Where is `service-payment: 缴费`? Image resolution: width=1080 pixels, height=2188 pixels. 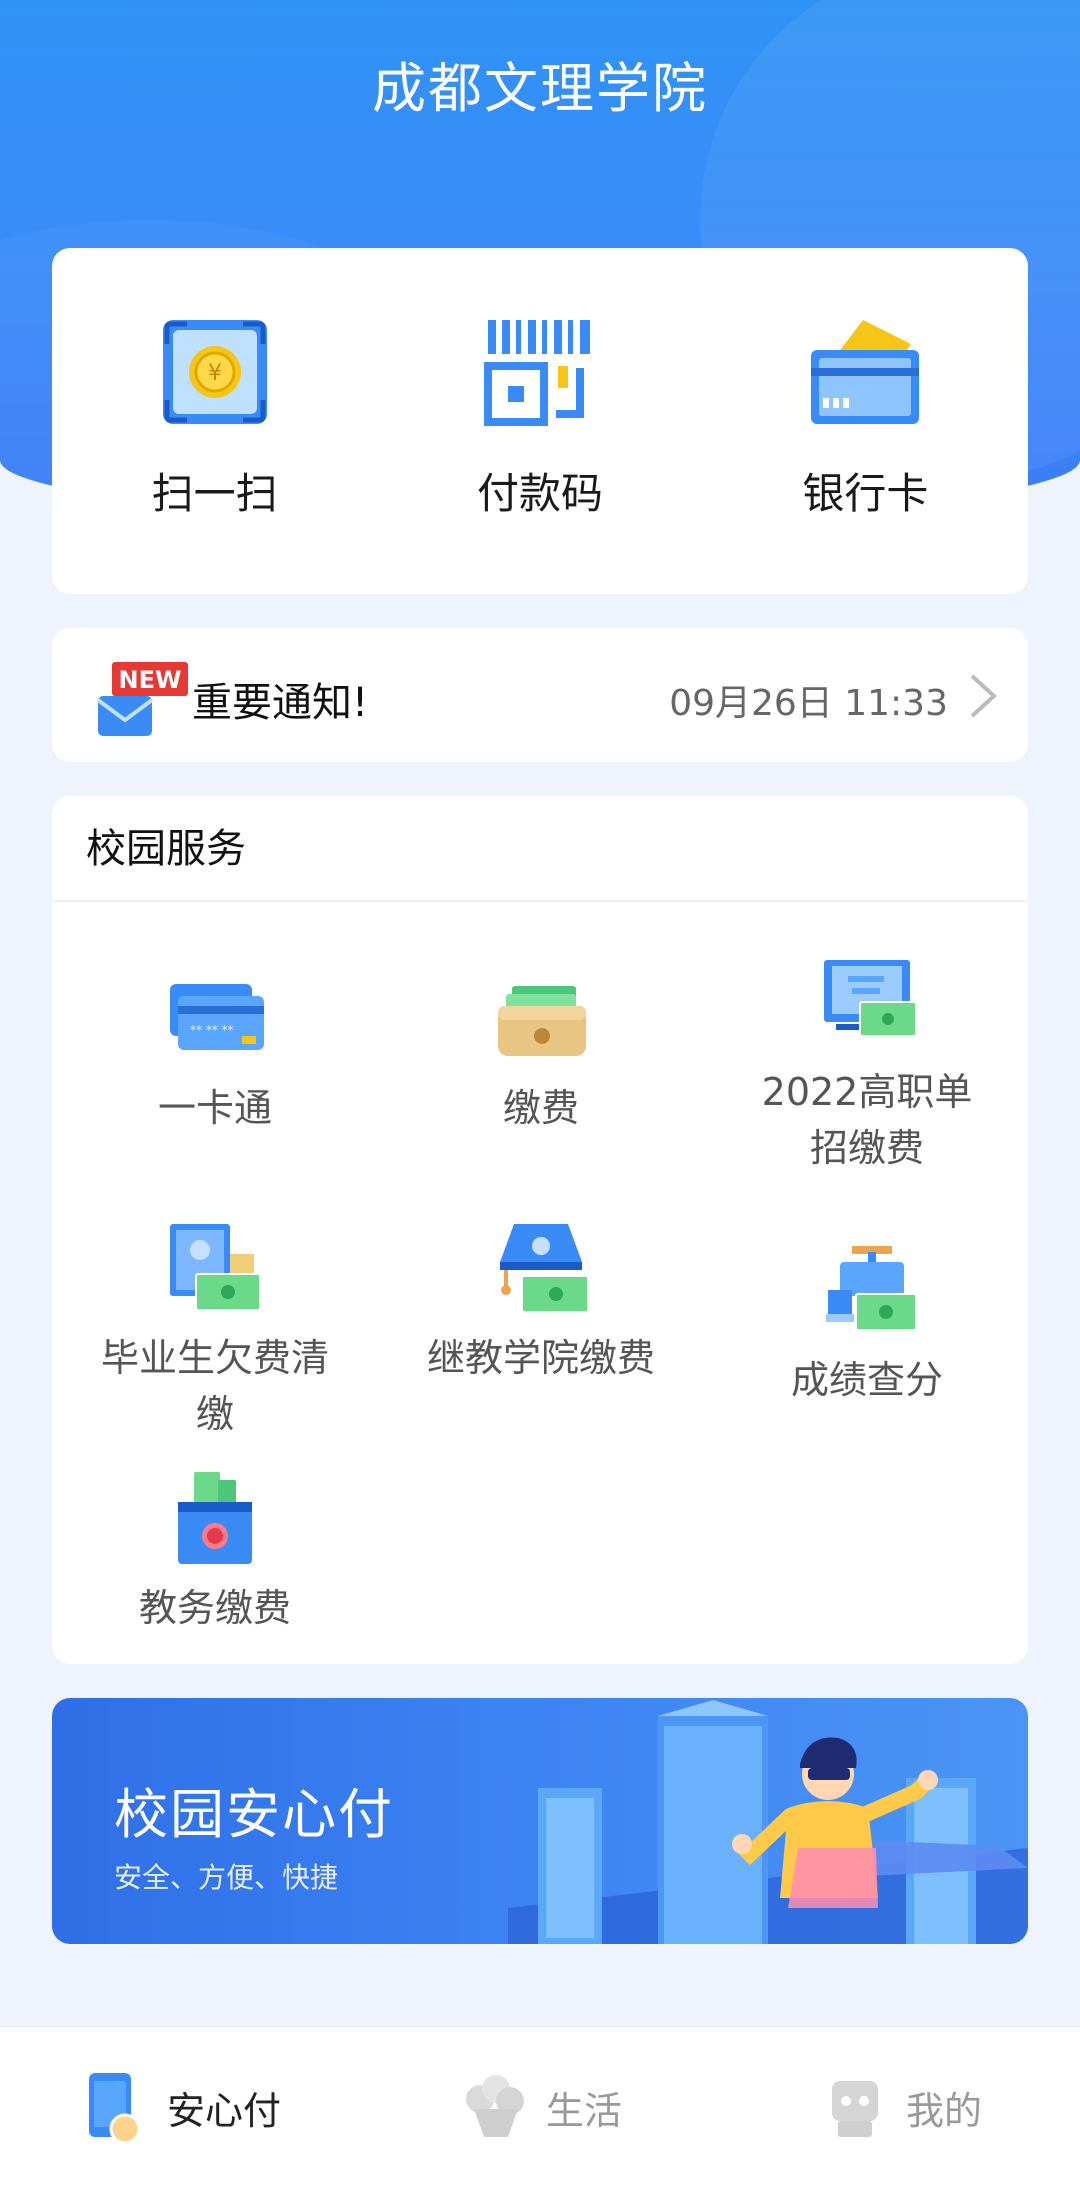
service-payment: 缴费 is located at coordinates (541, 1053).